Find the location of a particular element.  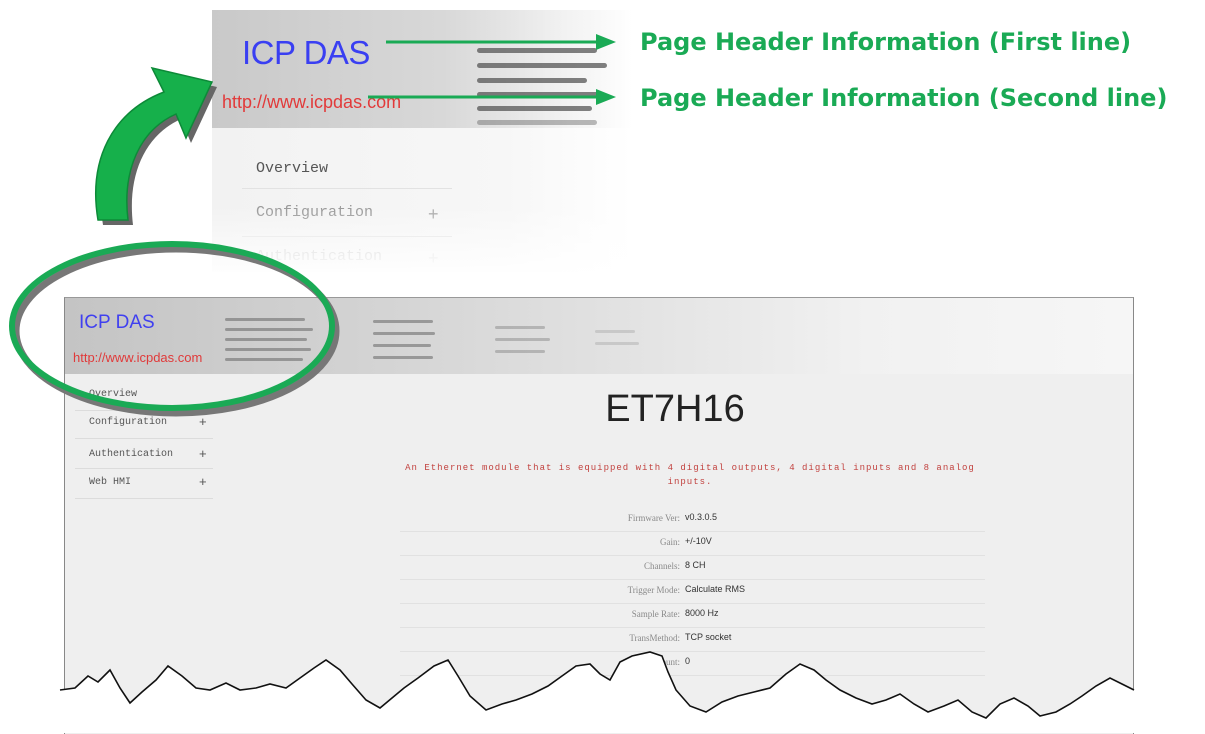

highlight-ellipse is located at coordinates (174, 329).